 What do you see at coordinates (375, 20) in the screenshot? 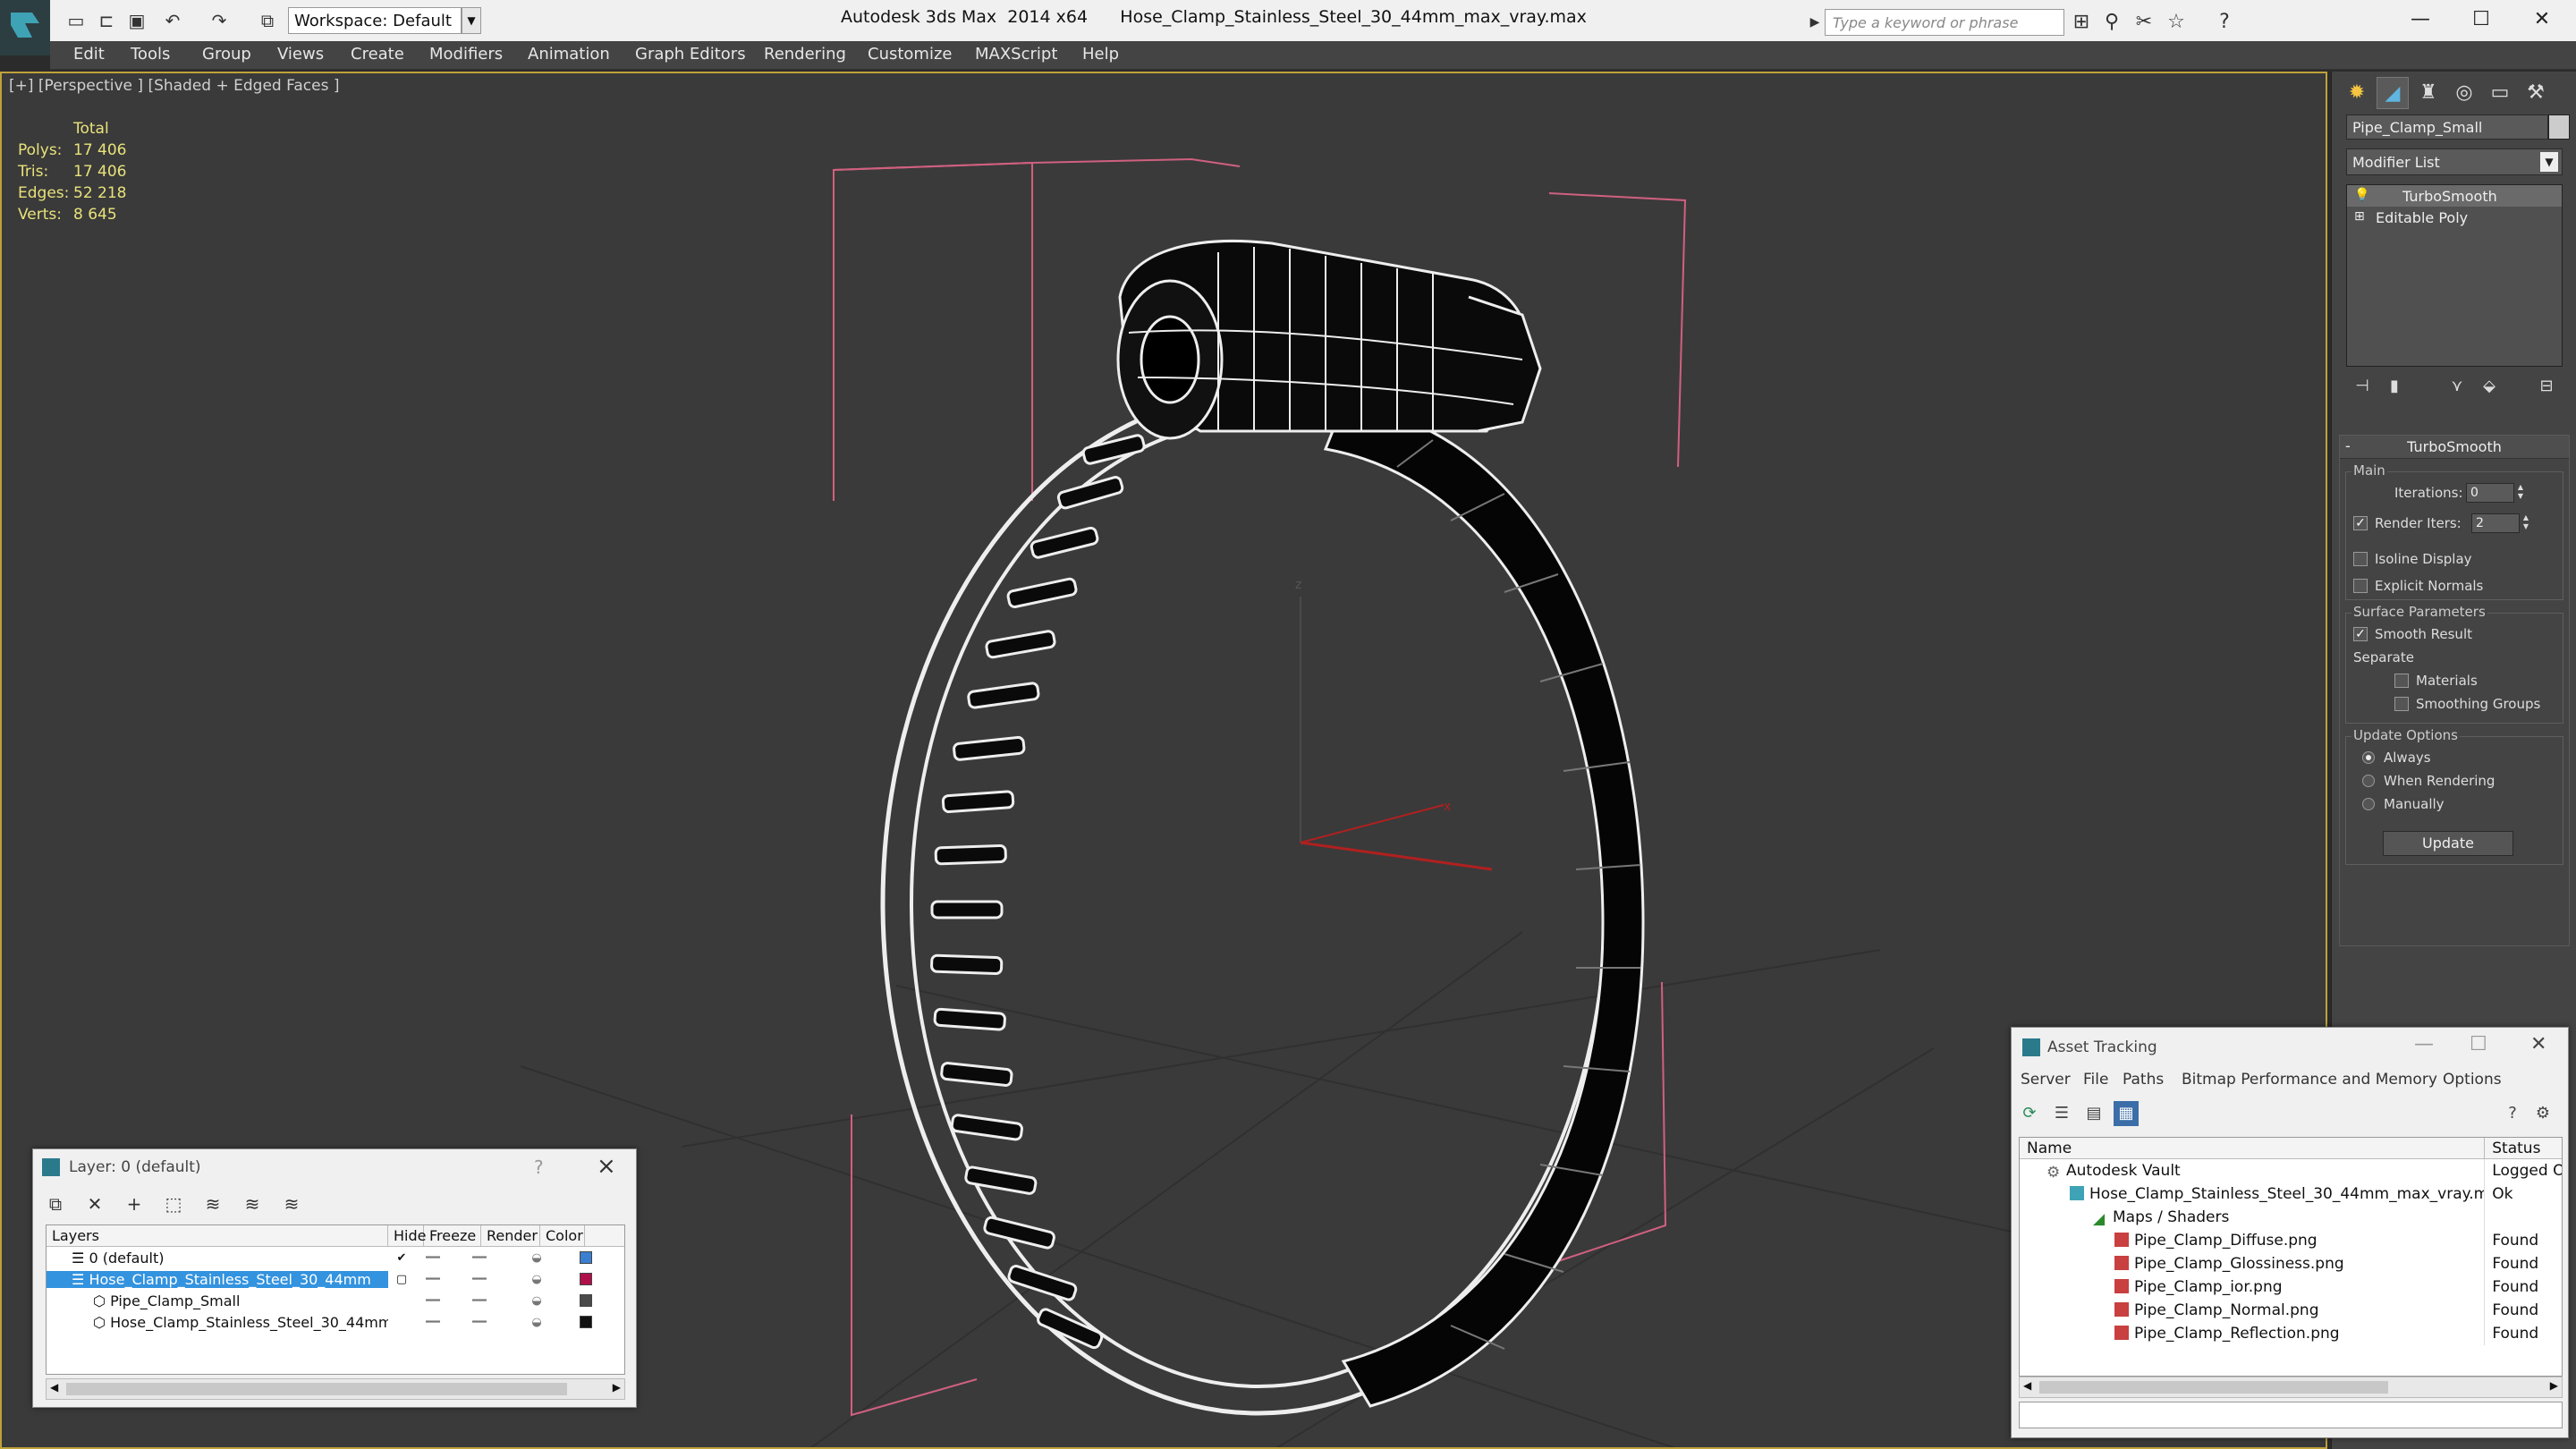
I see `workspace-dropdown: Workspace: Default` at bounding box center [375, 20].